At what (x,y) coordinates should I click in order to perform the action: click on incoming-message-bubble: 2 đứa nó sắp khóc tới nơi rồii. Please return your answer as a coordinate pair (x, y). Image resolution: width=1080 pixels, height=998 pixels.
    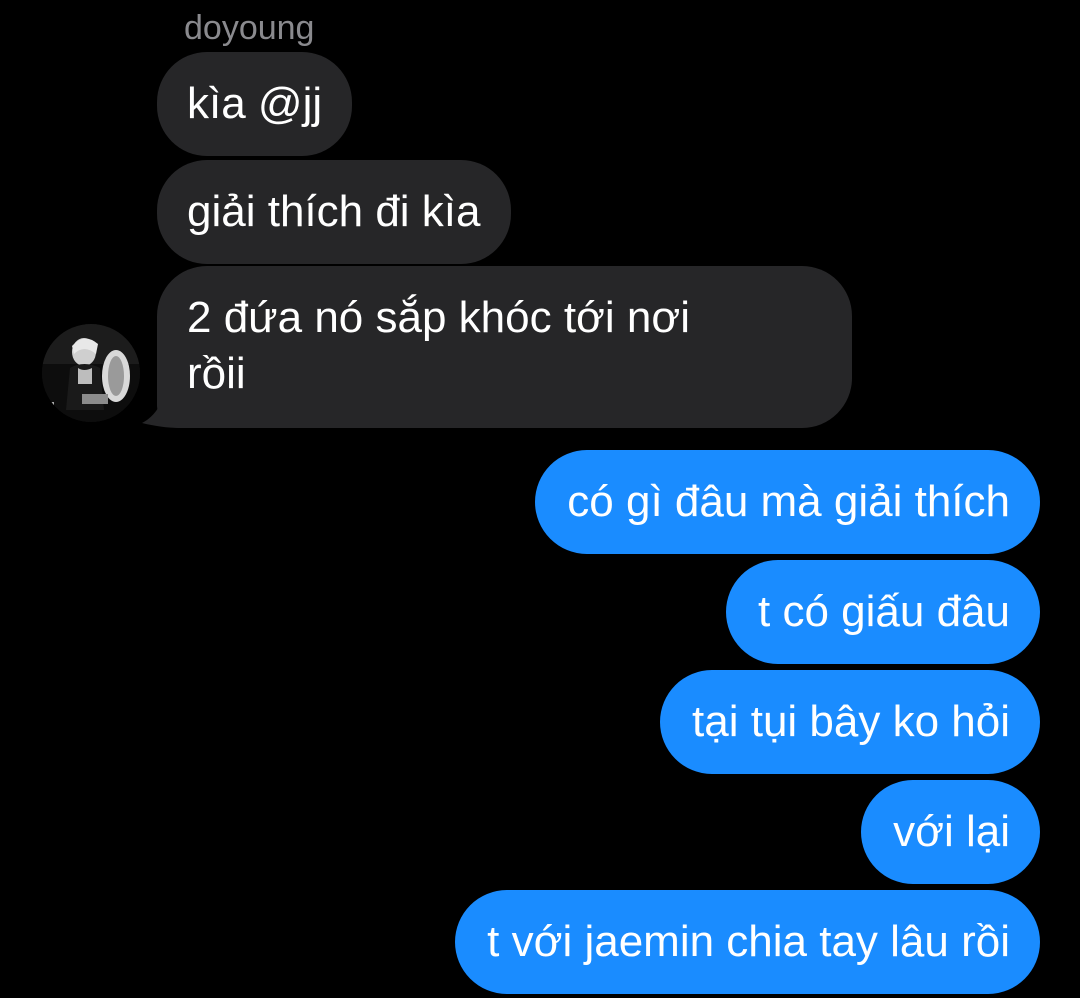
    Looking at the image, I should click on (504, 347).